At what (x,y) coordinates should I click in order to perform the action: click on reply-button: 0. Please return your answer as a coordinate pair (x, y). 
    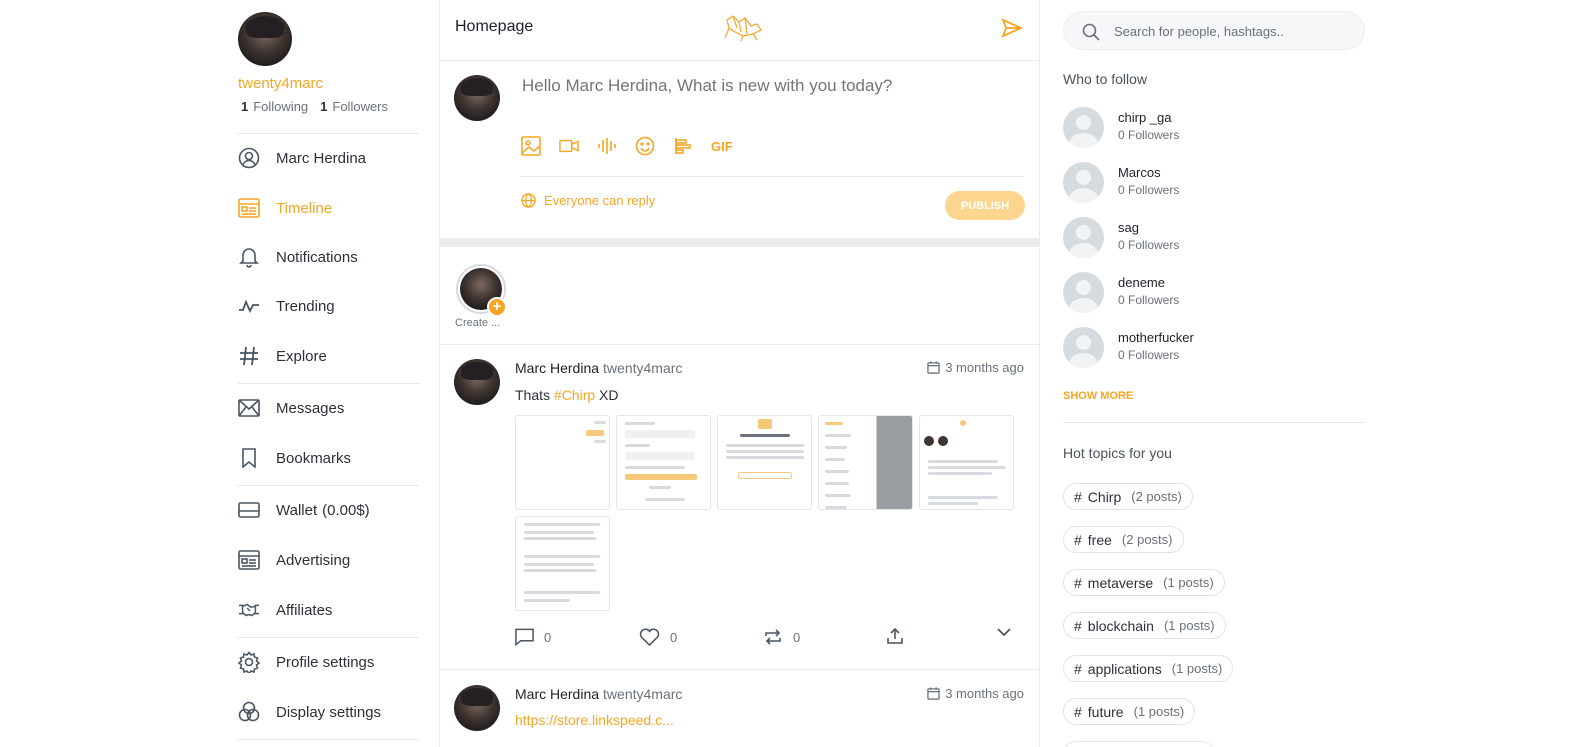
    Looking at the image, I should click on (533, 637).